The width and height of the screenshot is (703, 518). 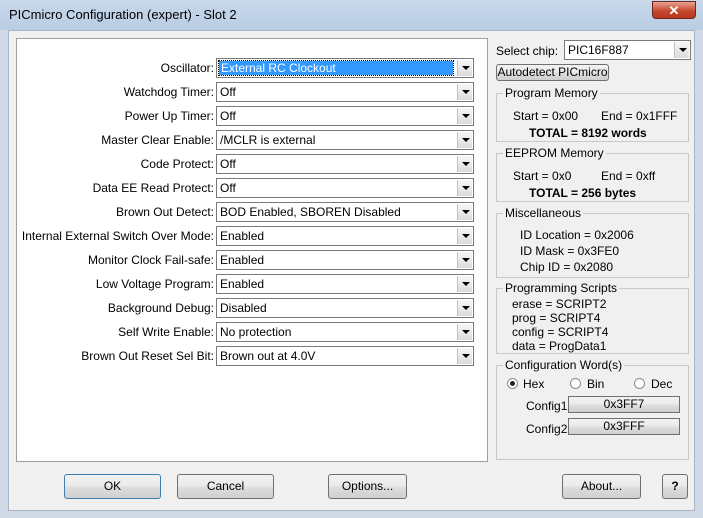 I want to click on miscellaneous-title: Miscellaneous, so click(x=543, y=213).